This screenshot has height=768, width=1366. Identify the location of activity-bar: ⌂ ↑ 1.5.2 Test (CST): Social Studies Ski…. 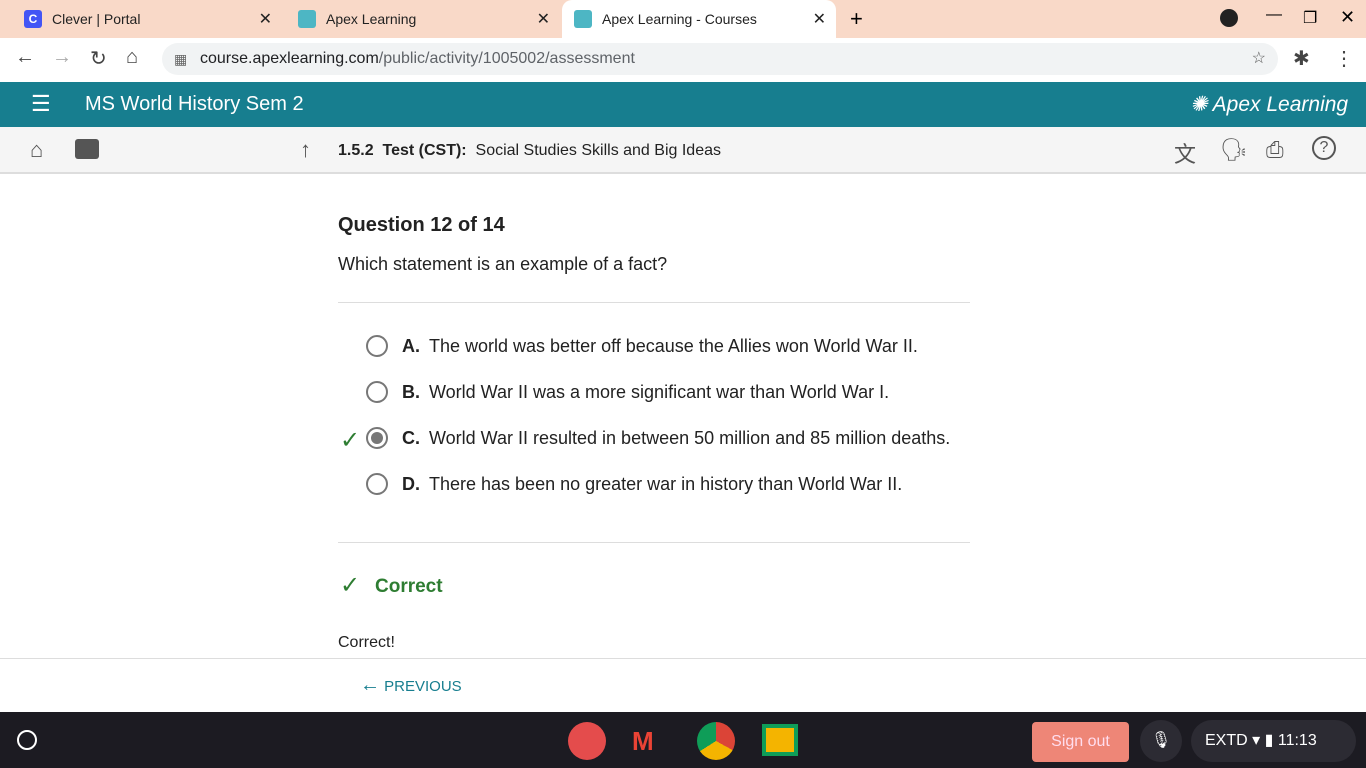
(683, 150).